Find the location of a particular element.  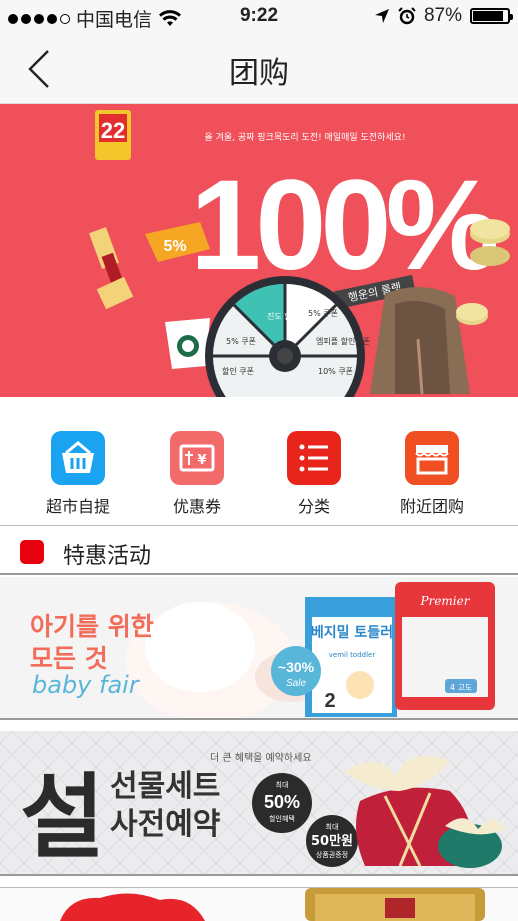

wheel-segment: 진도 할인쿠폰 is located at coordinates (290, 316).